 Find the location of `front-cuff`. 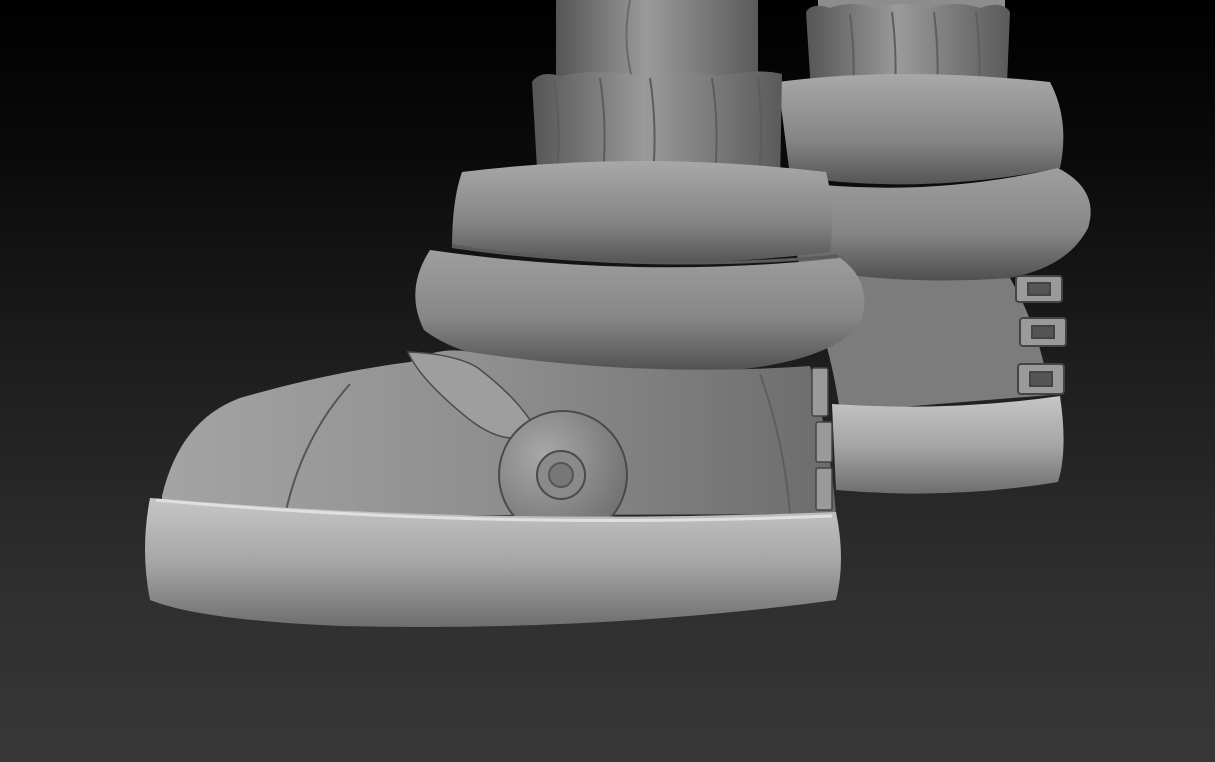

front-cuff is located at coordinates (642, 212).